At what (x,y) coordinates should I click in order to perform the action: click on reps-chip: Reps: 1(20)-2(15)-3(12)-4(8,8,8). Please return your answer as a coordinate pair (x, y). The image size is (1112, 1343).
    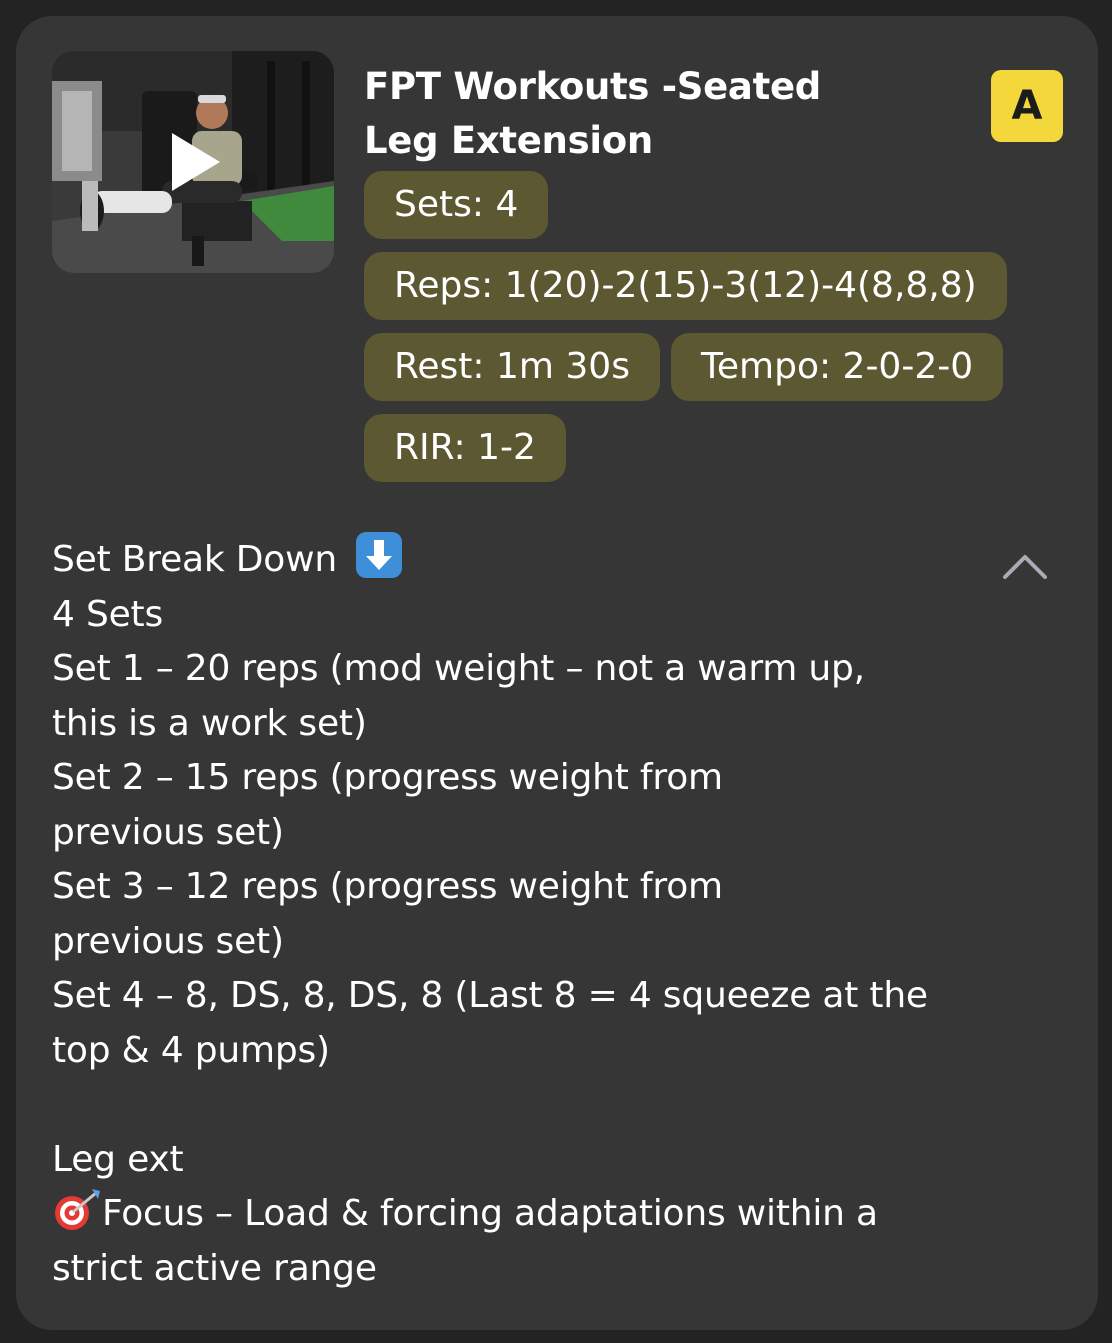
    Looking at the image, I should click on (685, 286).